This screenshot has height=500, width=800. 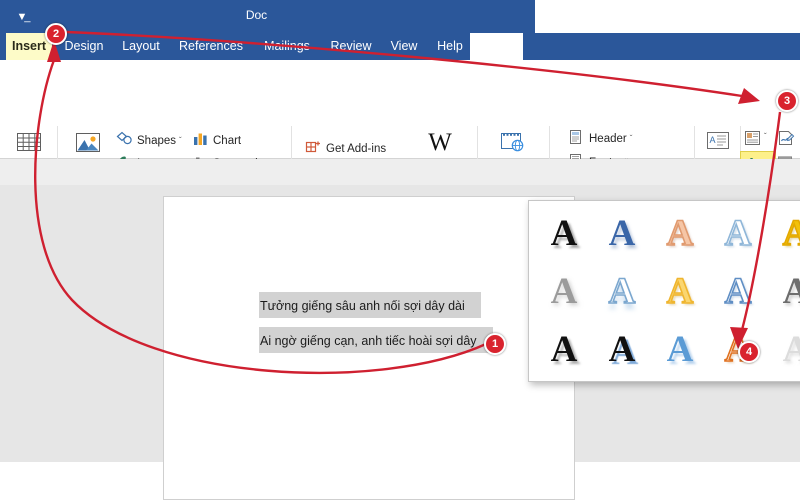 I want to click on tab-label: Help, so click(x=450, y=46).